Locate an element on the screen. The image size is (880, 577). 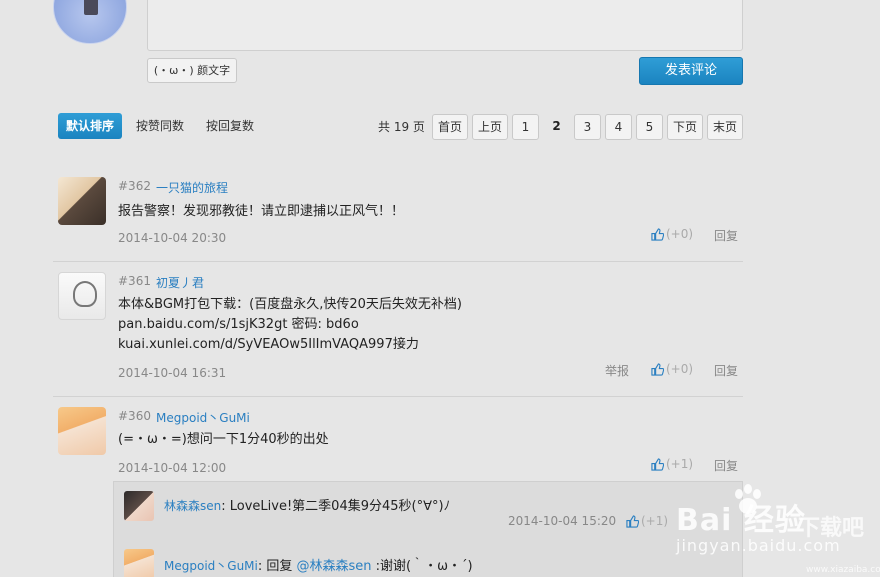
report-button: 举报 is located at coordinates (617, 370).